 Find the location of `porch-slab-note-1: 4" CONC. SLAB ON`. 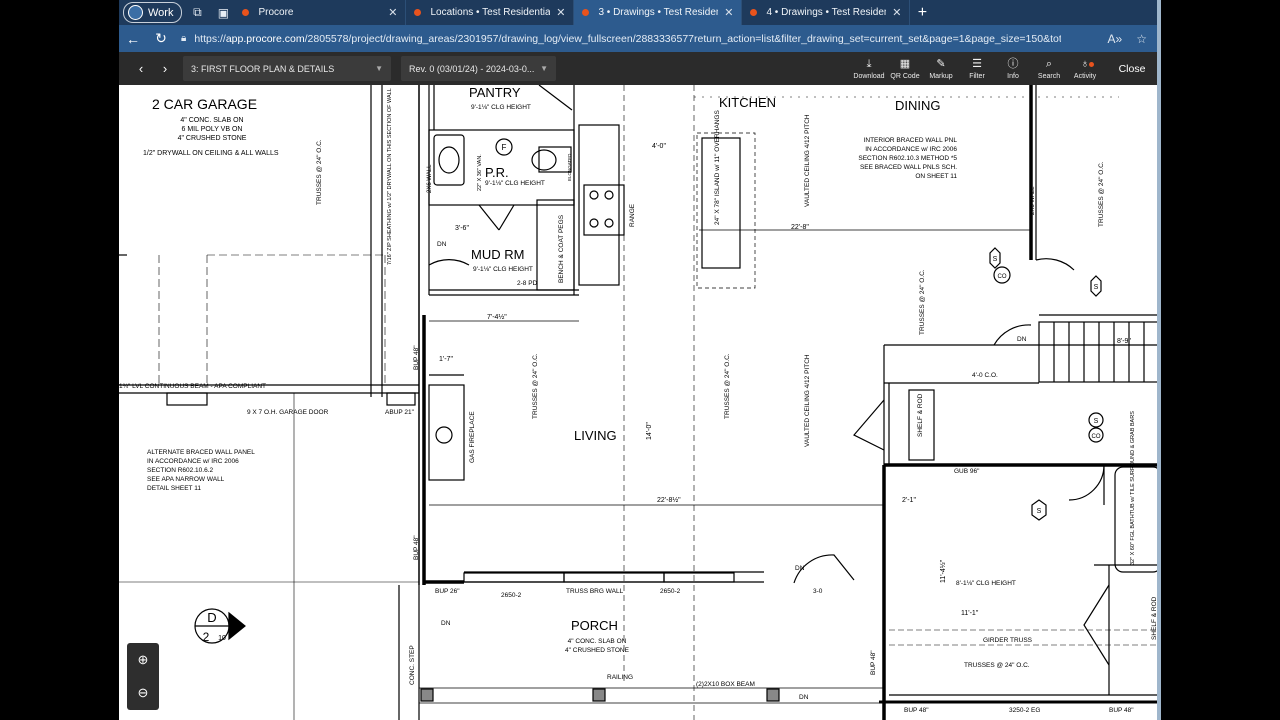

porch-slab-note-1: 4" CONC. SLAB ON is located at coordinates (597, 641).